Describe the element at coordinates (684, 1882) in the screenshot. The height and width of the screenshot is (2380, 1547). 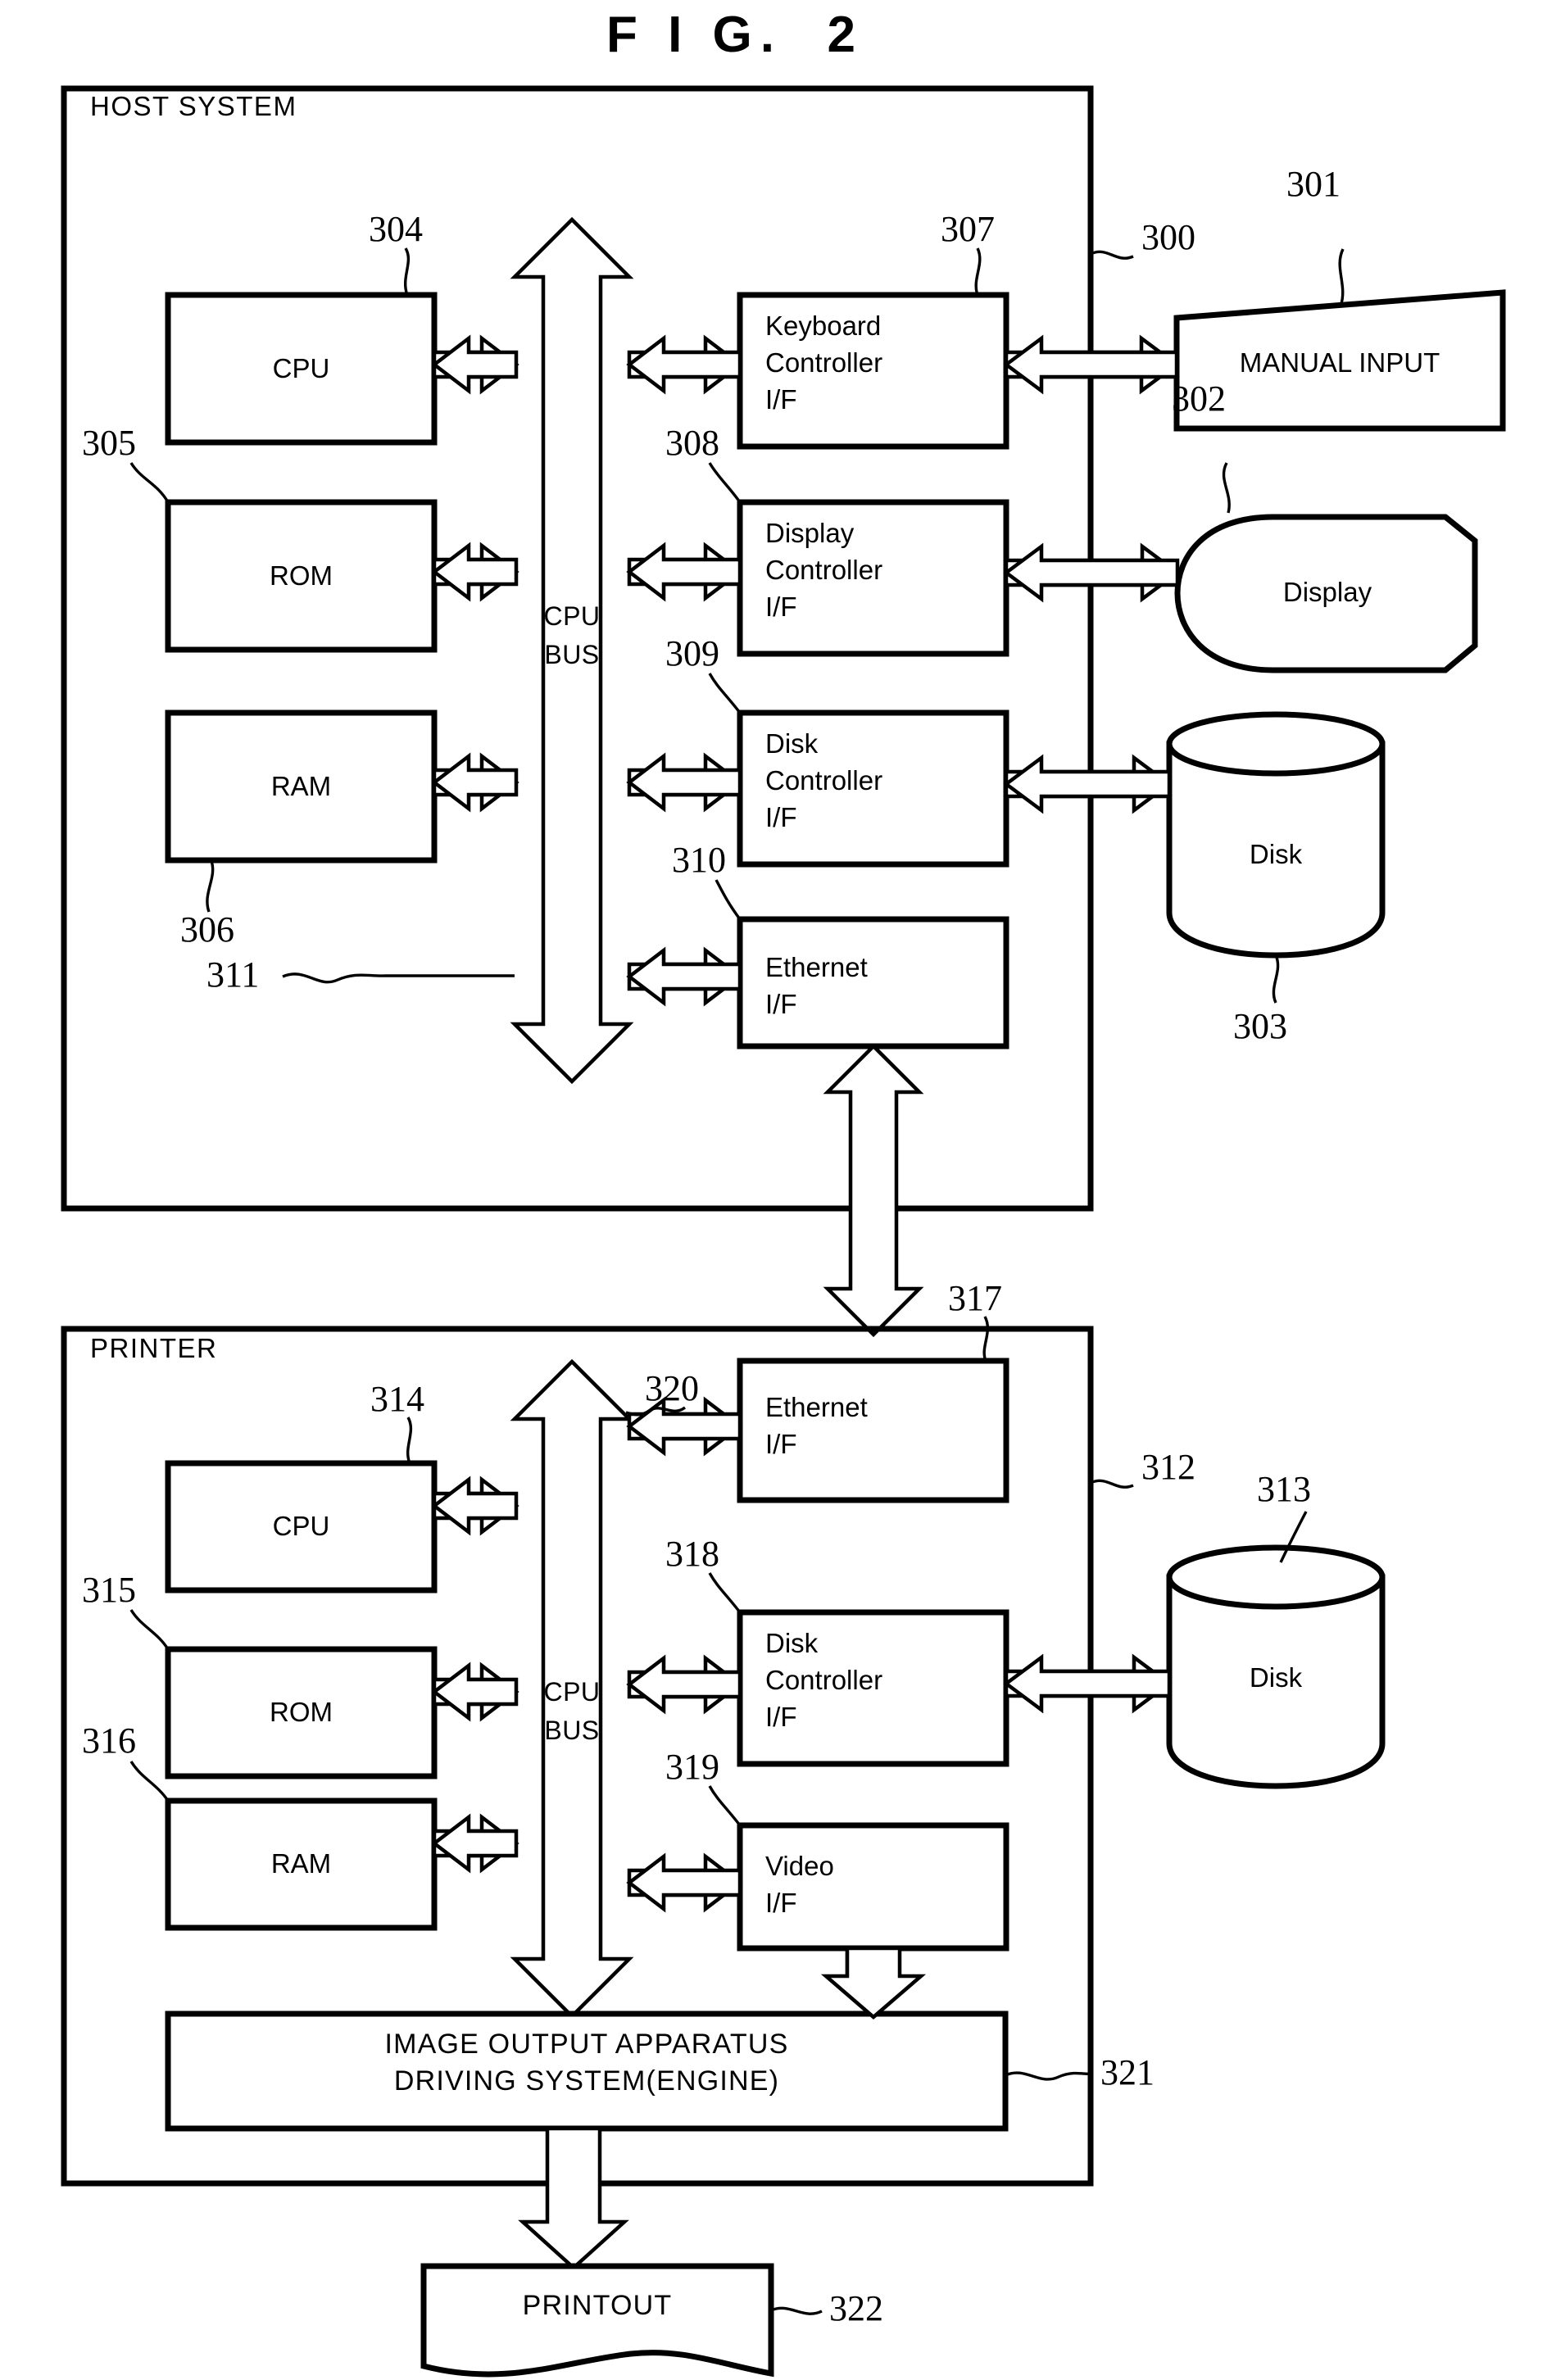
I see `printer-bus-arrows-video` at that location.